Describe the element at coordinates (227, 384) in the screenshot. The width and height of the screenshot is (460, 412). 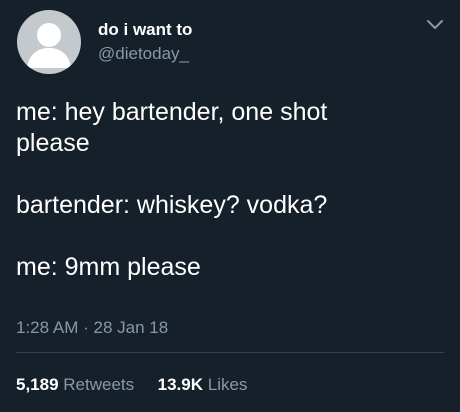
I see `likes-label: Likes` at that location.